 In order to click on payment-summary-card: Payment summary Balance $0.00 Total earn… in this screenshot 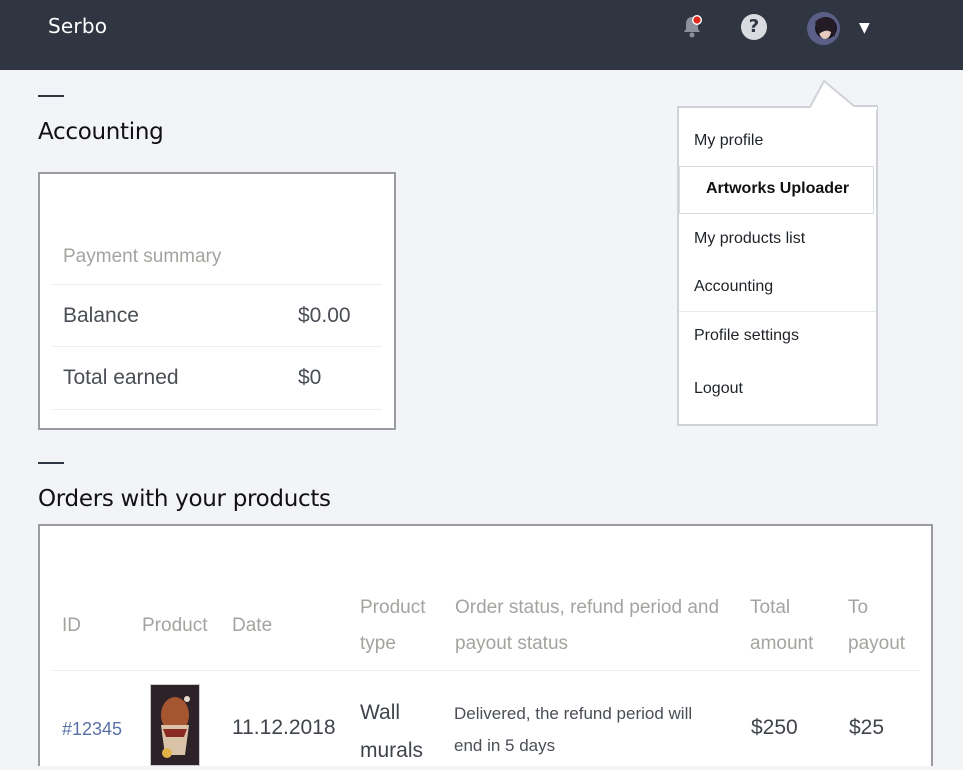, I will do `click(217, 301)`.